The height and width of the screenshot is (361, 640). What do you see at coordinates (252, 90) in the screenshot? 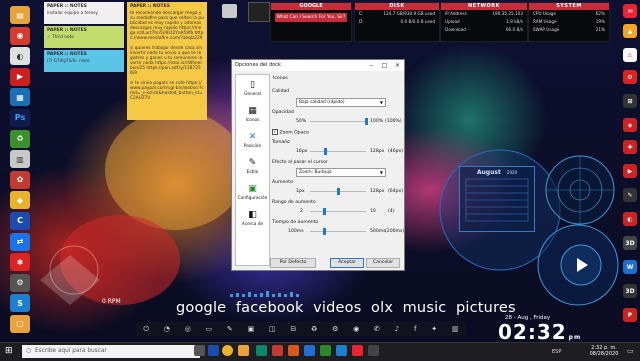
I see `sidebar-item-general: ▯ General` at bounding box center [252, 90].